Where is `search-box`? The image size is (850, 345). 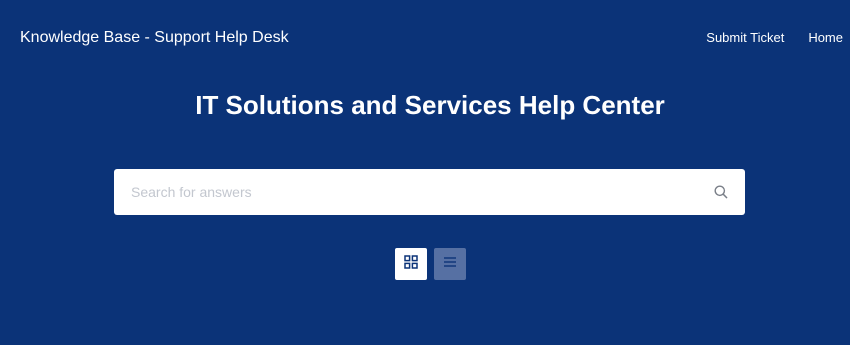 search-box is located at coordinates (429, 192).